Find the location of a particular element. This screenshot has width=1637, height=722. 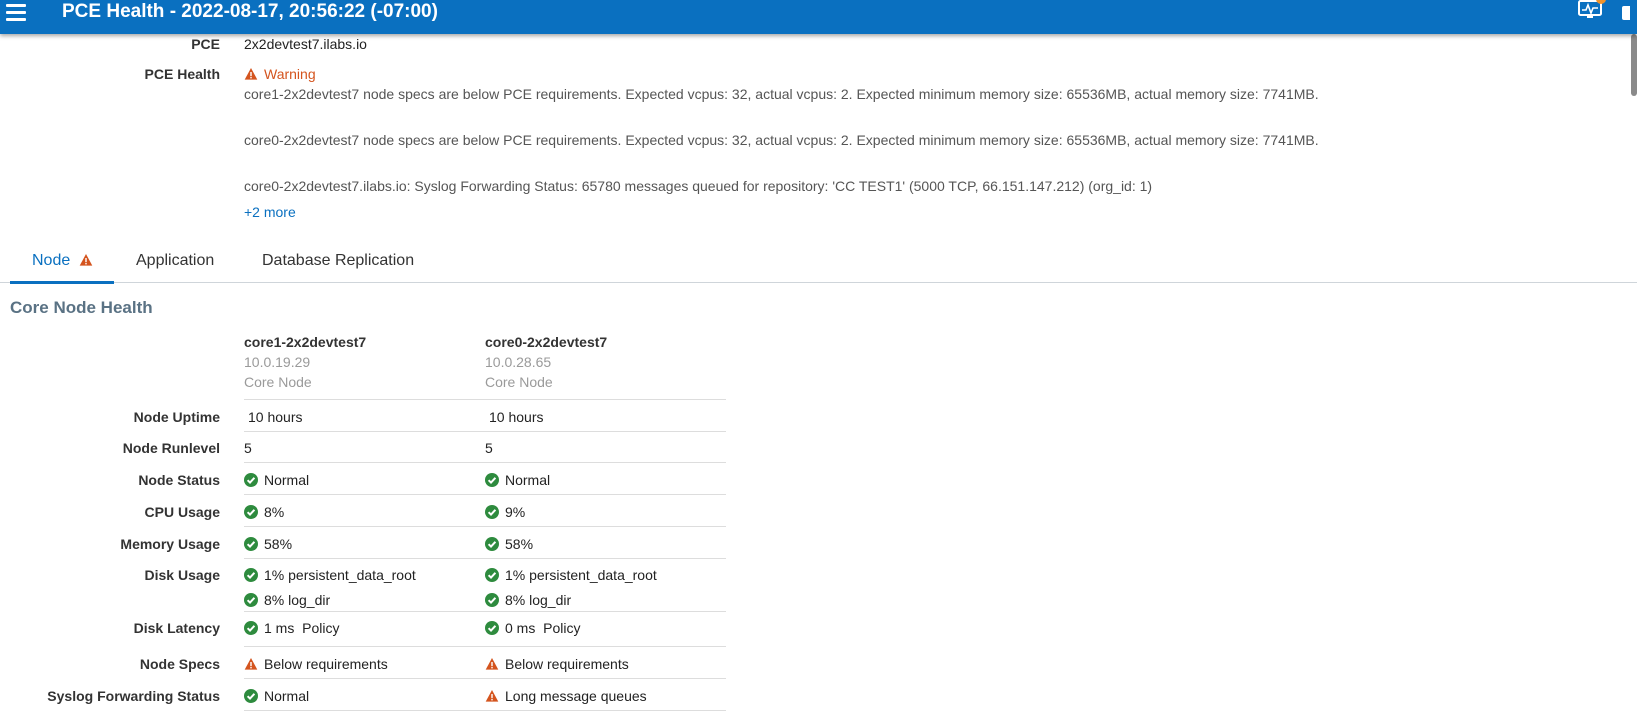

row-label-syslog: Syslog Forwarding Status is located at coordinates (133, 696).